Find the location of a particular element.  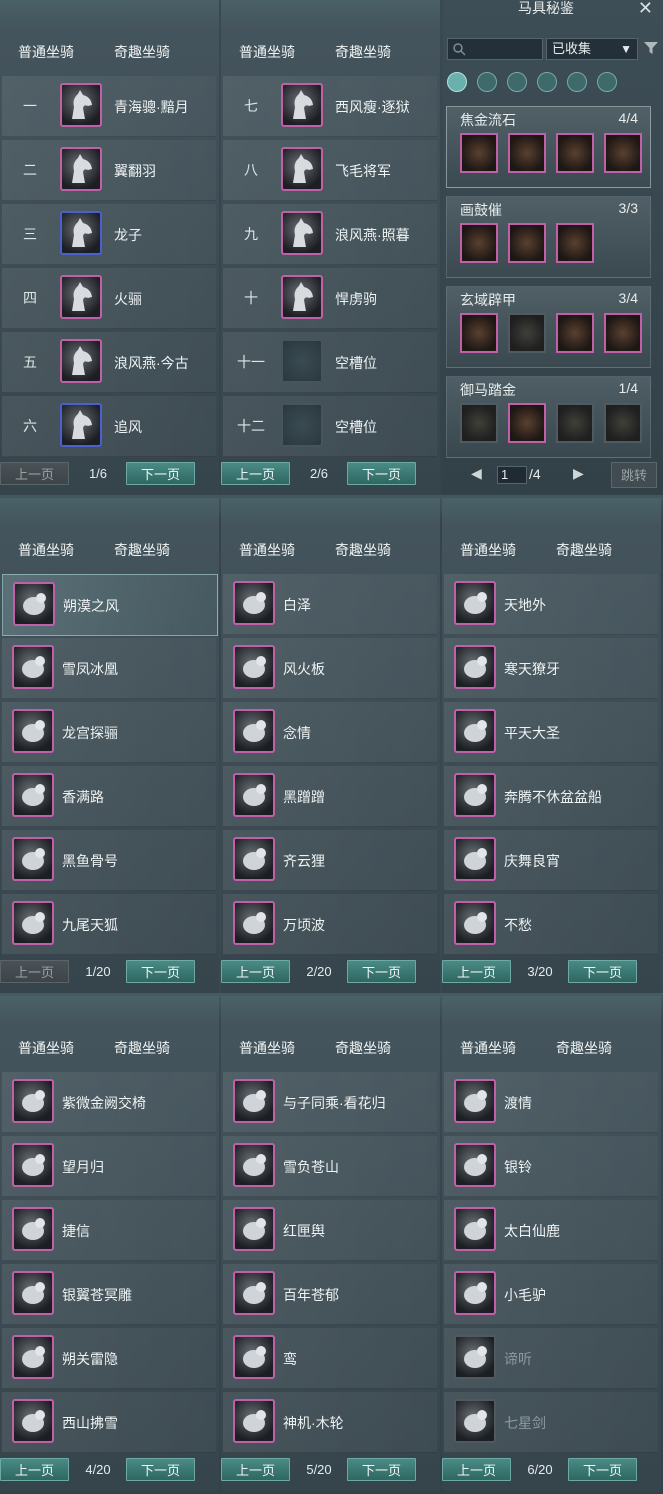

mount-row: 八 飞毛将军 is located at coordinates (330, 170).